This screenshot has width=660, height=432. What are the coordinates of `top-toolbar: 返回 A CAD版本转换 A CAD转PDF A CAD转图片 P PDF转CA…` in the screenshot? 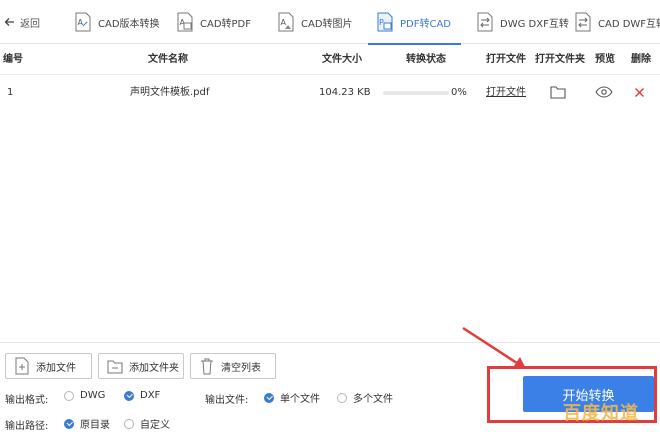 It's located at (330, 22).